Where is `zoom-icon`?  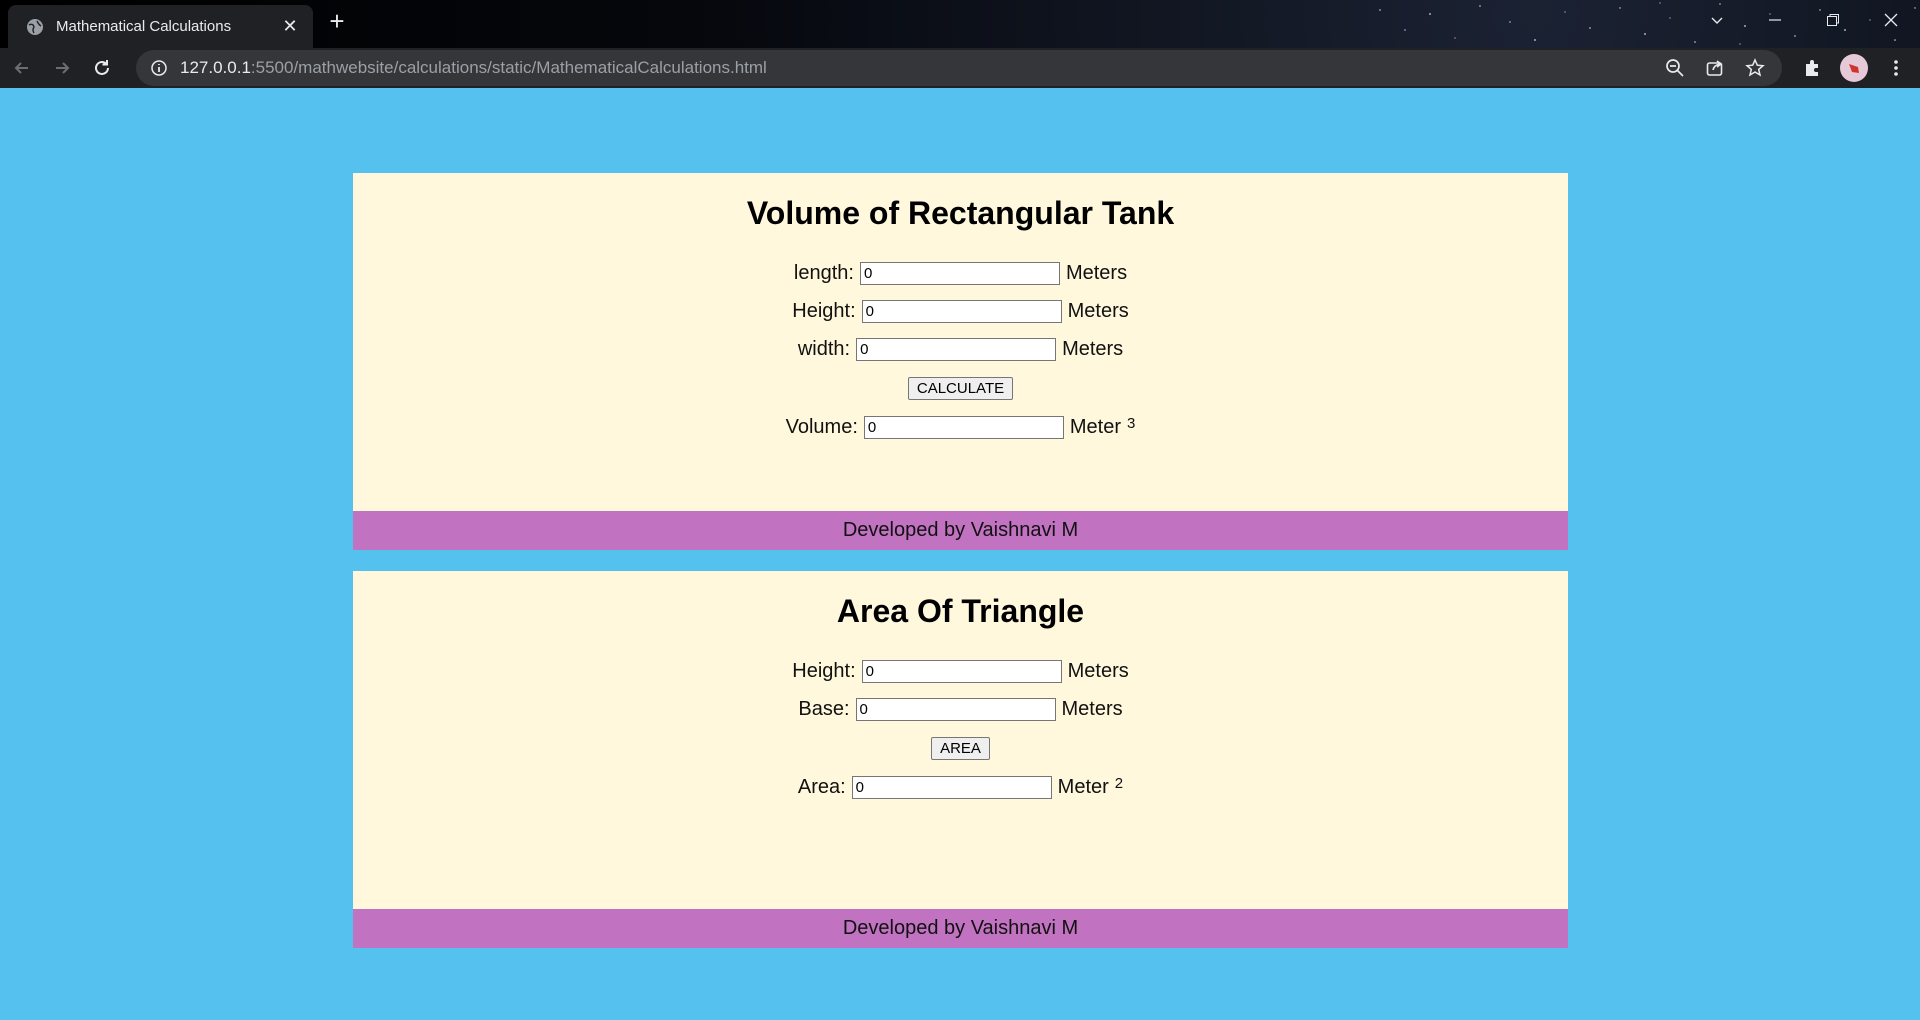
zoom-icon is located at coordinates (1675, 68).